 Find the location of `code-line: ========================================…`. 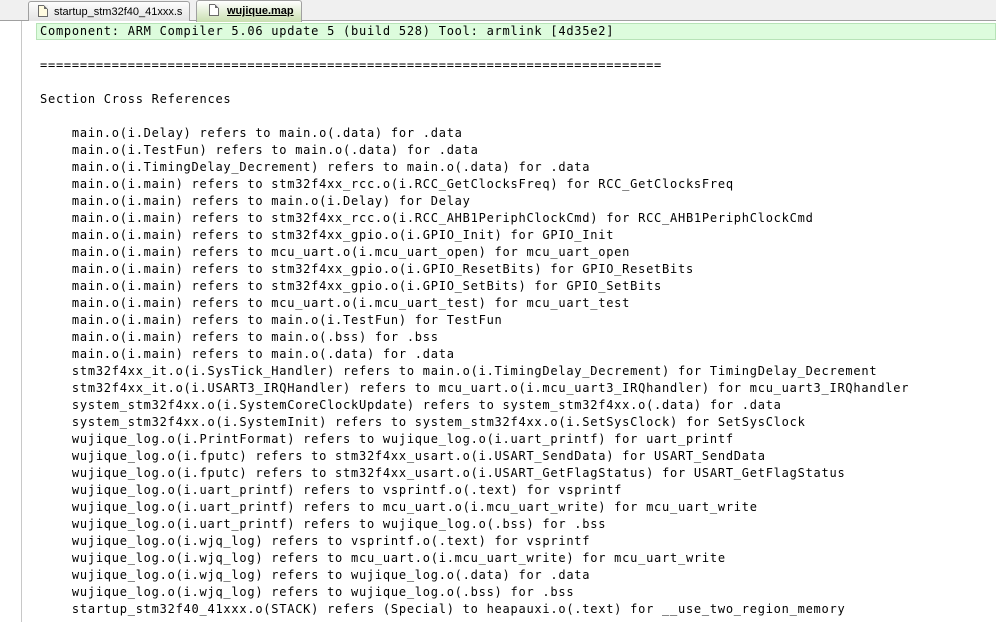

code-line: ========================================… is located at coordinates (516, 65).